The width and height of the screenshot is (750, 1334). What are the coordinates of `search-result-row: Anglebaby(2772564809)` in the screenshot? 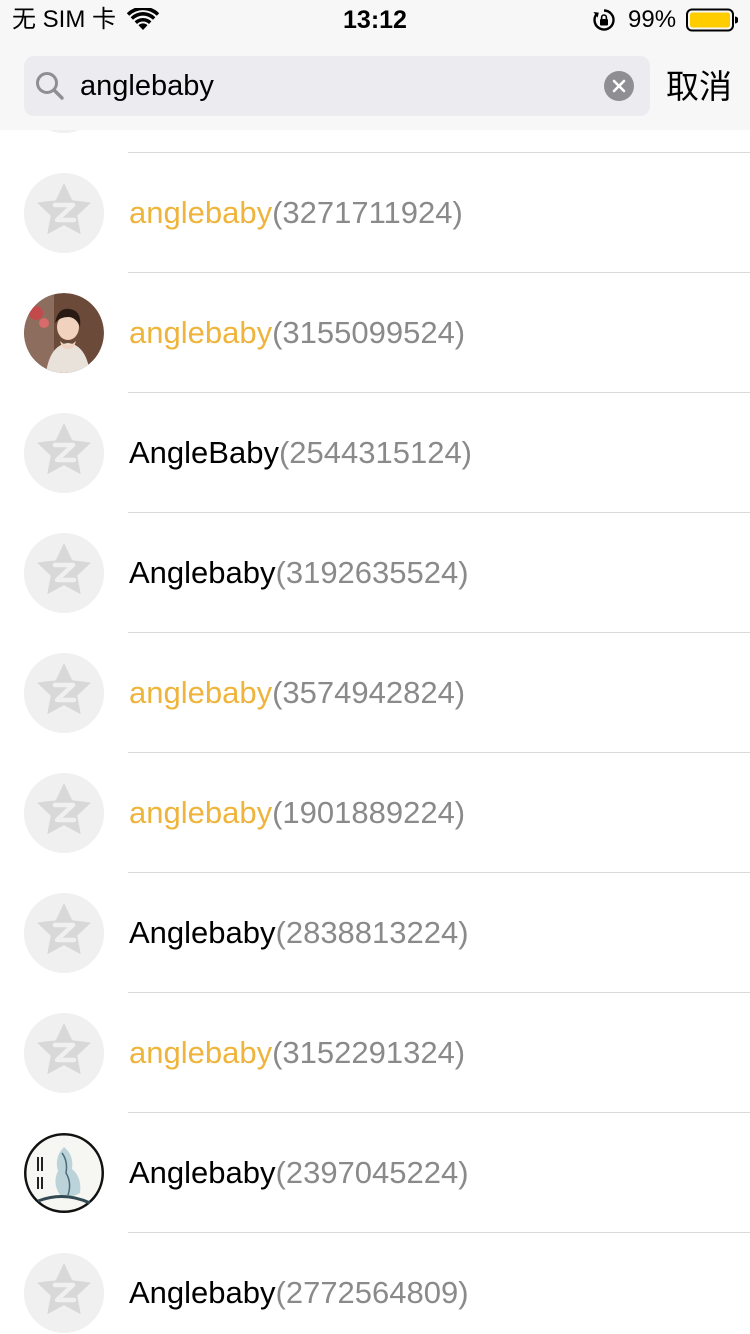 It's located at (375, 1283).